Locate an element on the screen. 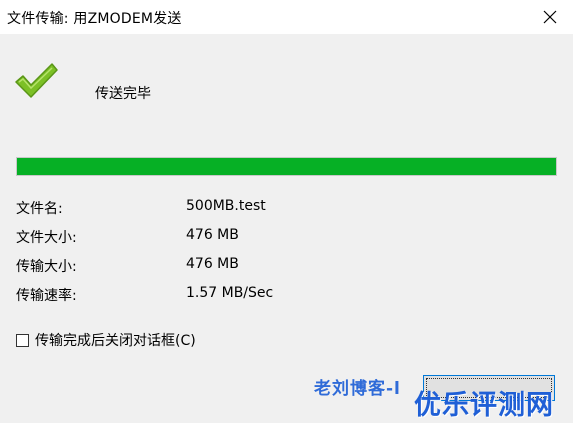 The height and width of the screenshot is (423, 573). speed-row: 传输速率: 1.57 MB/Sec is located at coordinates (286, 296).